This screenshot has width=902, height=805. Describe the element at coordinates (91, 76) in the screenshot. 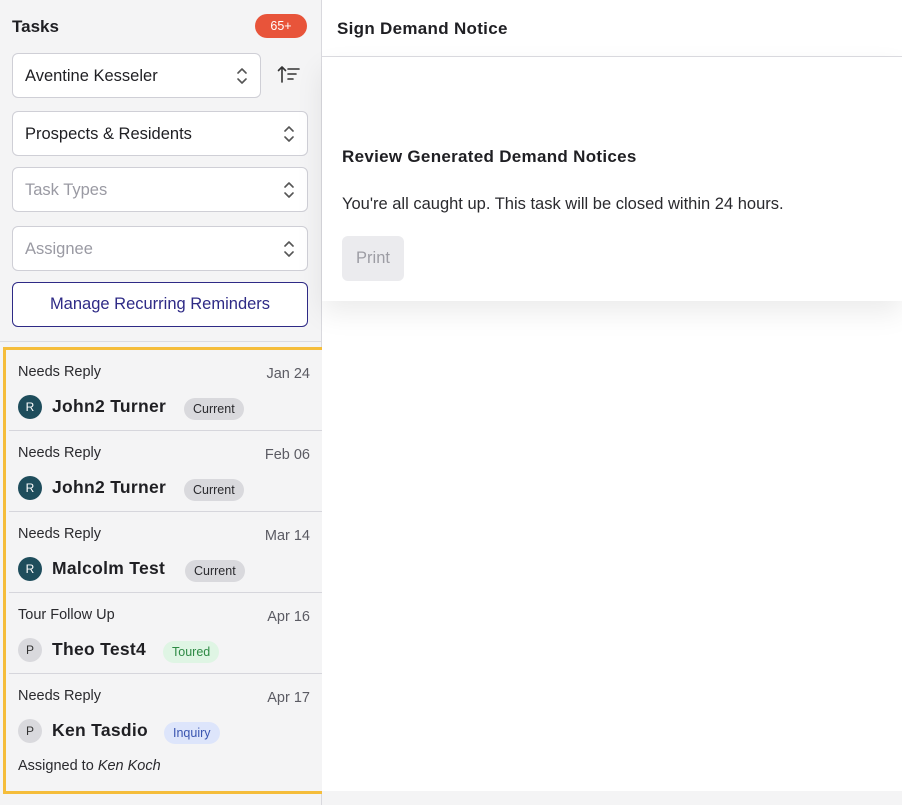

I see `property-select-value: Aventine Kesseler` at that location.